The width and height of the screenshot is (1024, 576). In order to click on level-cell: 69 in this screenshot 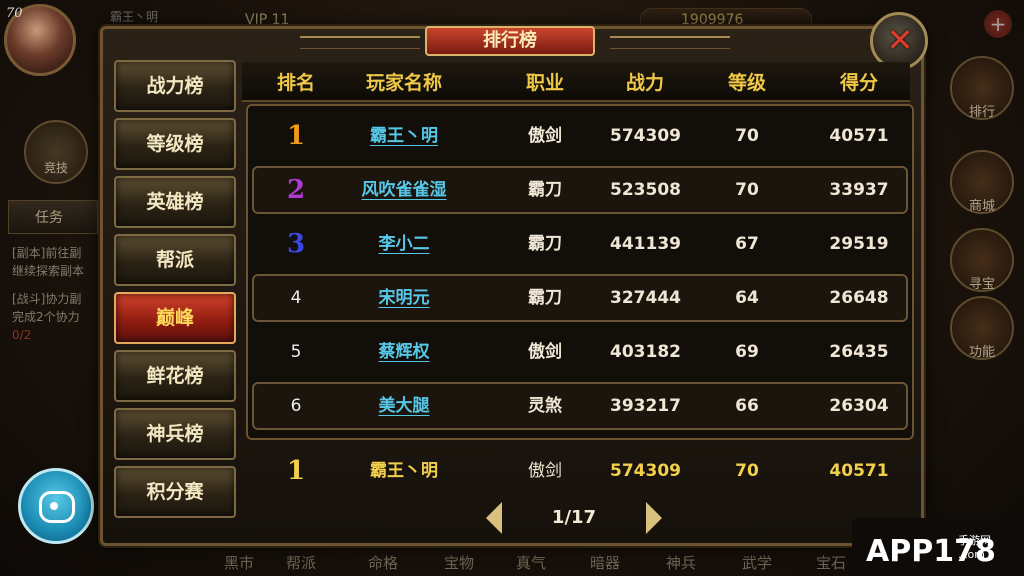, I will do `click(747, 352)`.